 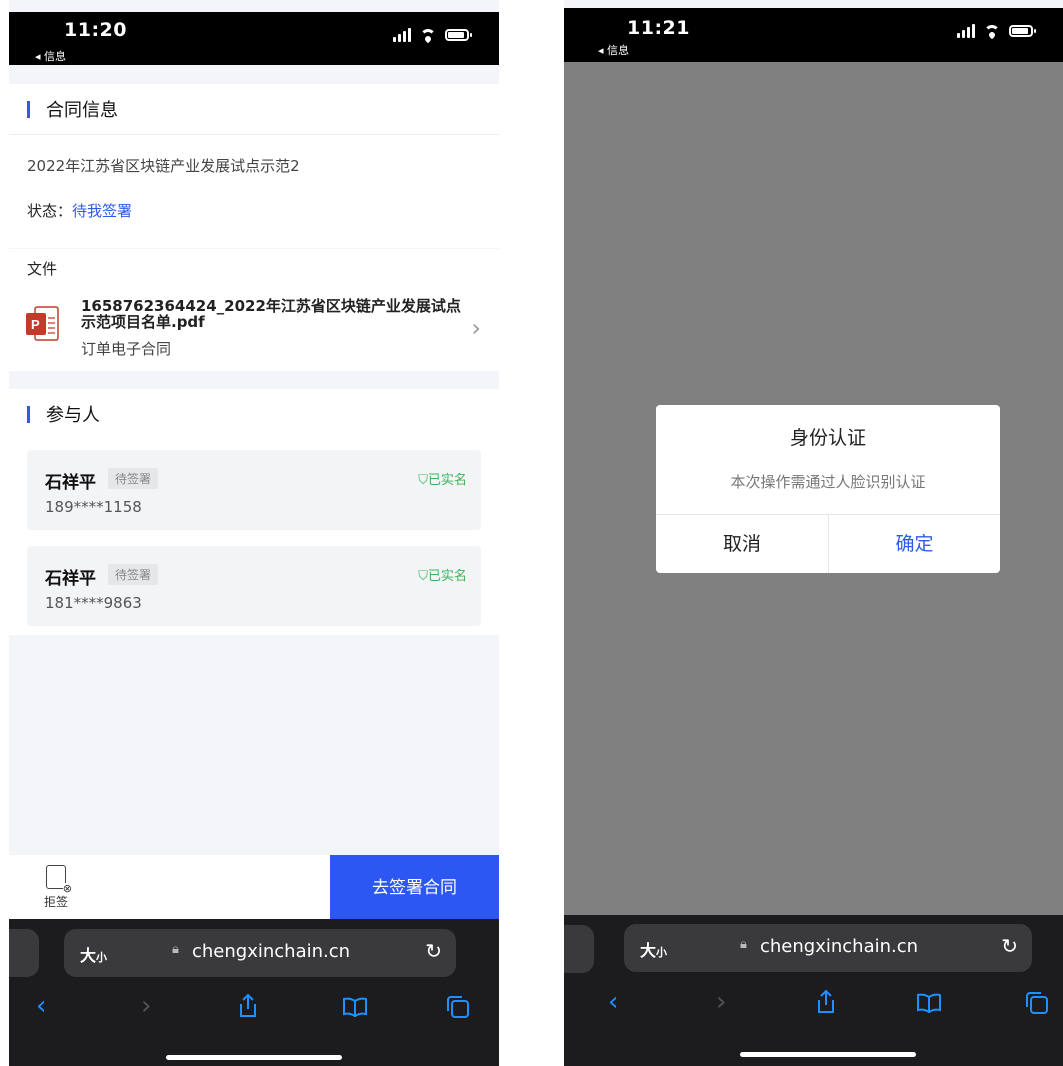 I want to click on participants-title: 参与人, so click(x=73, y=415).